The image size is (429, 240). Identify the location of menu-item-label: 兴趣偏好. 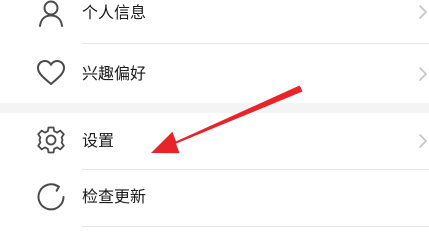
(114, 73).